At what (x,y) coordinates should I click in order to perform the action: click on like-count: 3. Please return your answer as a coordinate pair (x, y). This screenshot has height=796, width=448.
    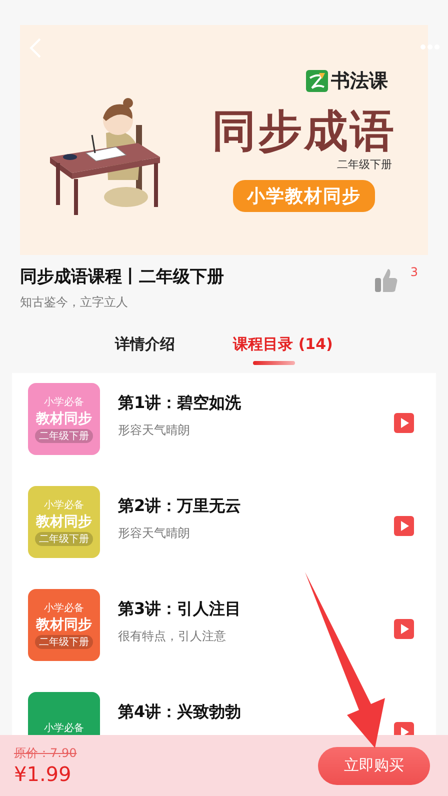
    Looking at the image, I should click on (414, 272).